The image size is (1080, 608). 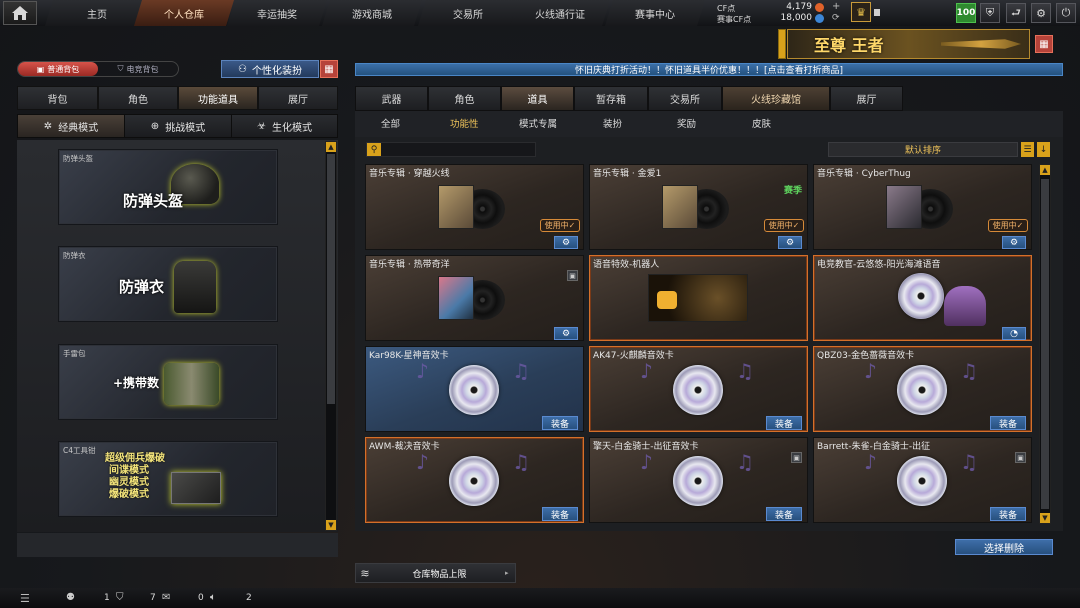 What do you see at coordinates (698, 480) in the screenshot?
I see `item-card: 擎天-白金骑士-出征音效卡 ♪ ♫ ▣ 装备` at bounding box center [698, 480].